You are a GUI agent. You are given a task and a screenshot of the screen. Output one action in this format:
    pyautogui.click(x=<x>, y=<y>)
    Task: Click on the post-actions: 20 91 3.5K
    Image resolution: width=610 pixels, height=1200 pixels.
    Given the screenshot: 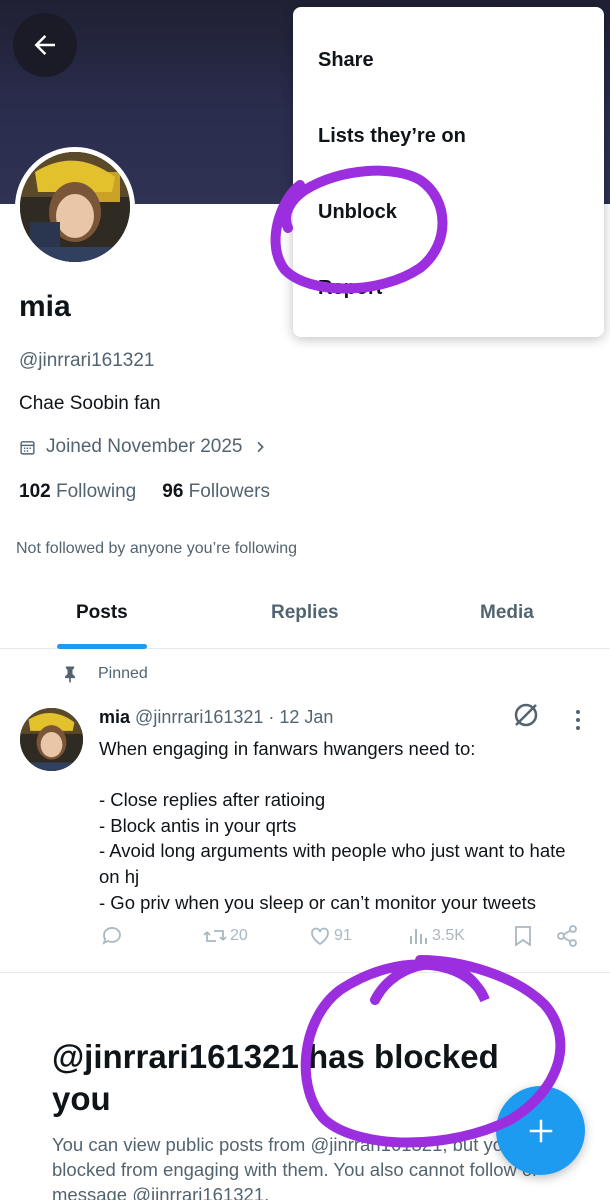 What is the action you would take?
    pyautogui.click(x=305, y=939)
    